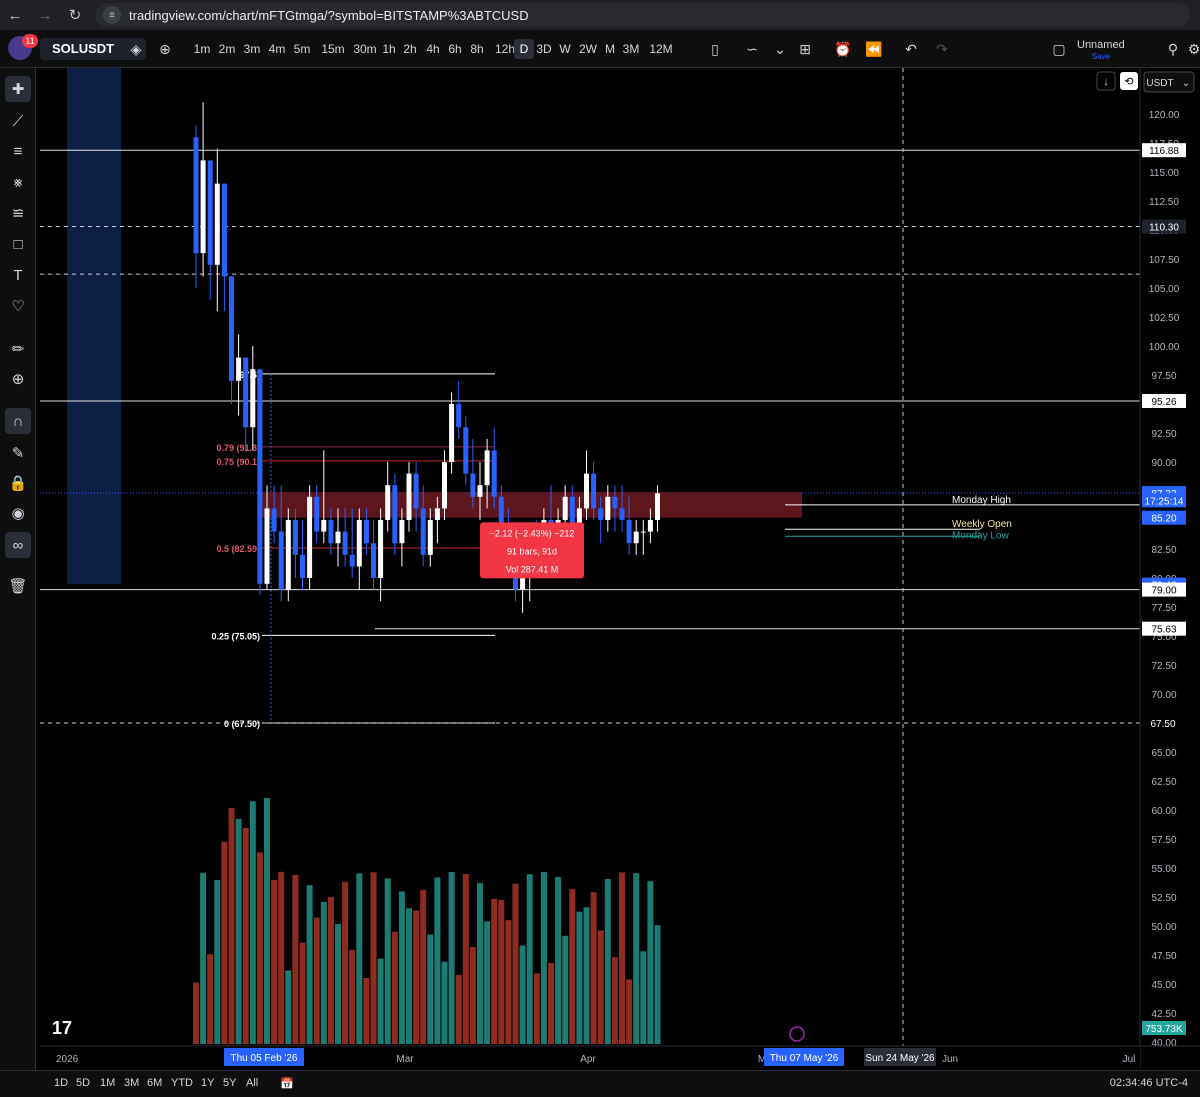 The image size is (1200, 1097). What do you see at coordinates (565, 49) in the screenshot?
I see `timeframe-w: W` at bounding box center [565, 49].